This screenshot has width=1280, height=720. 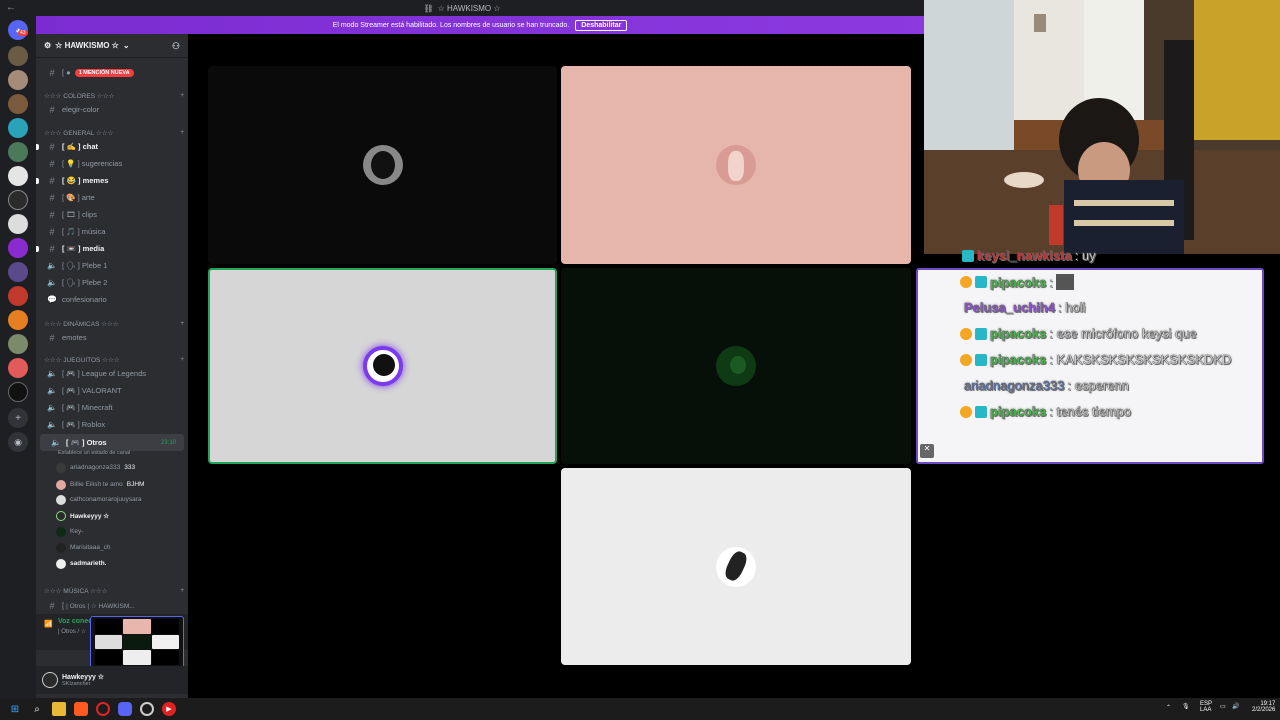 I want to click on participant-tile-speaking, so click(x=382, y=366).